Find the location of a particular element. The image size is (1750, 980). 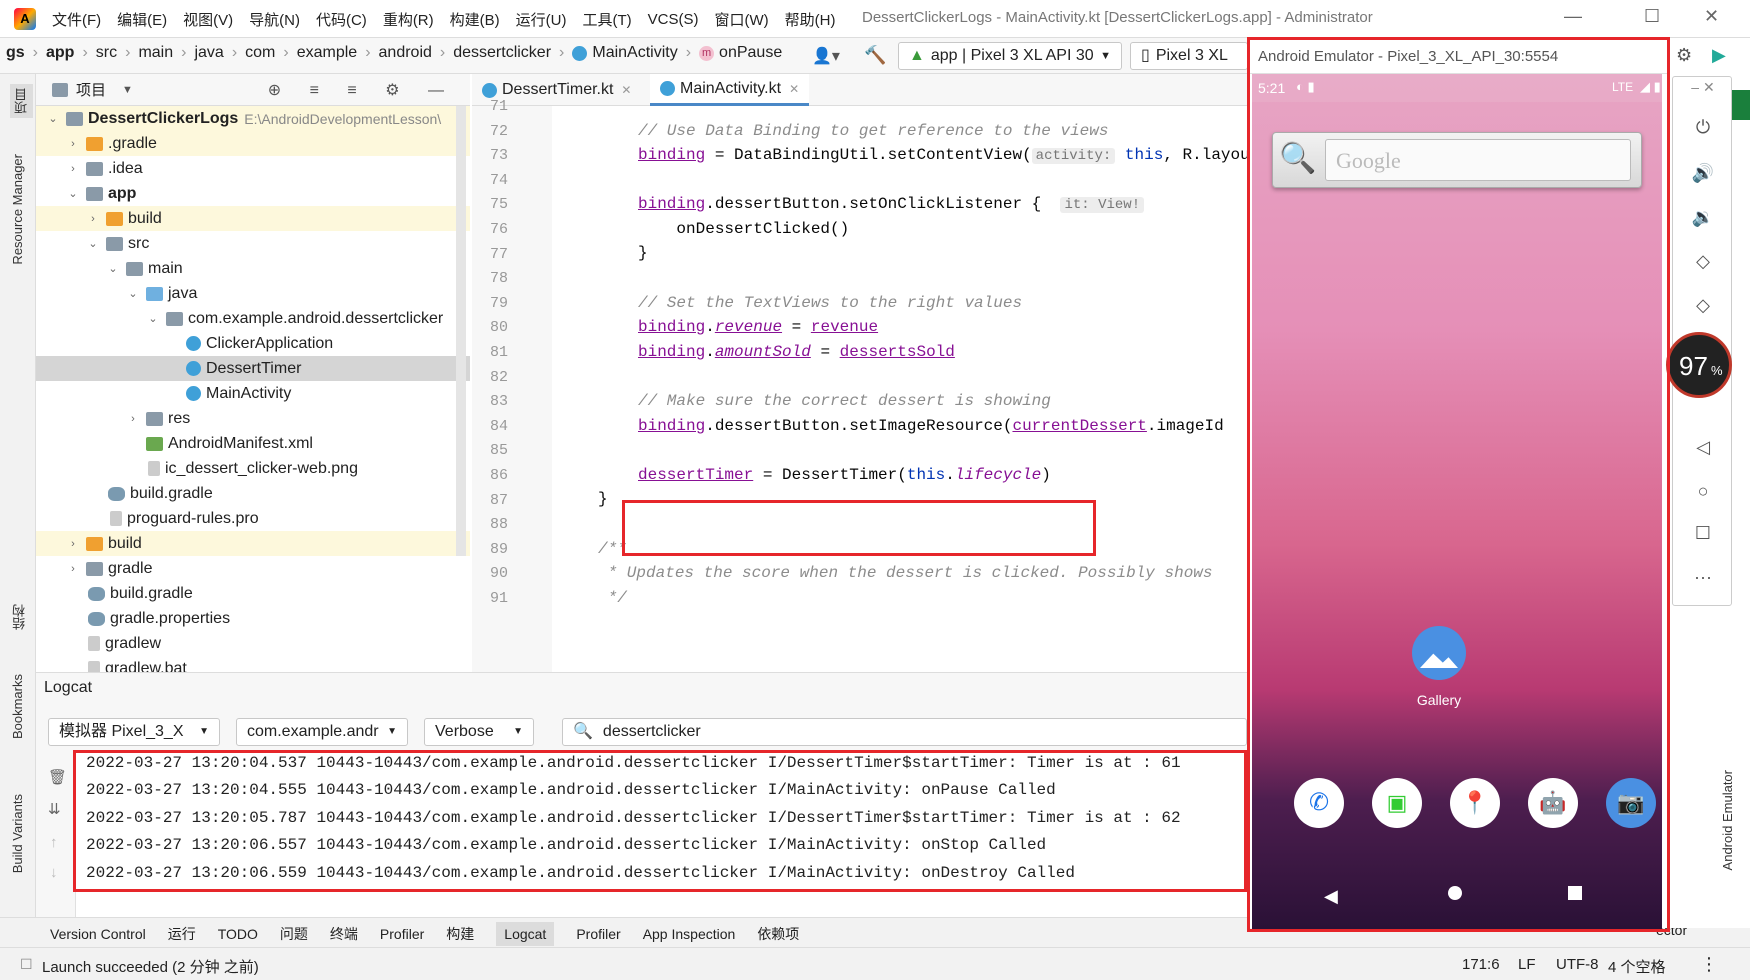

breadcrumb-item: app is located at coordinates (60, 53).